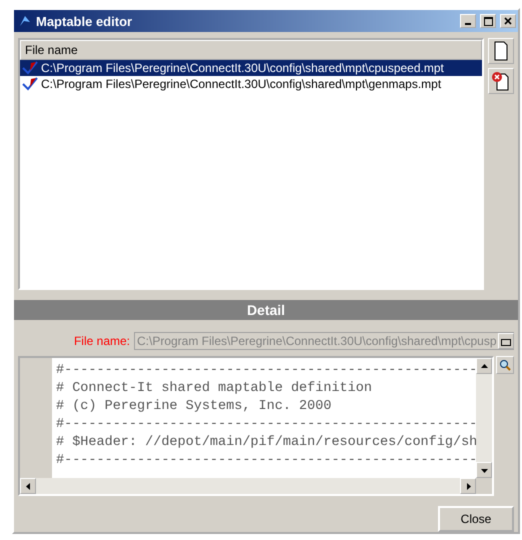 This screenshot has height=540, width=522. I want to click on up-arrow-icon, so click(484, 366).